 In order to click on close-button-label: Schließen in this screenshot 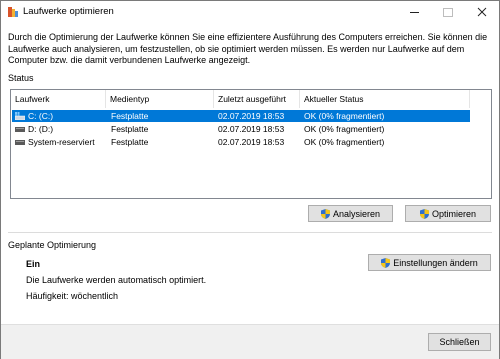, I will do `click(459, 342)`.